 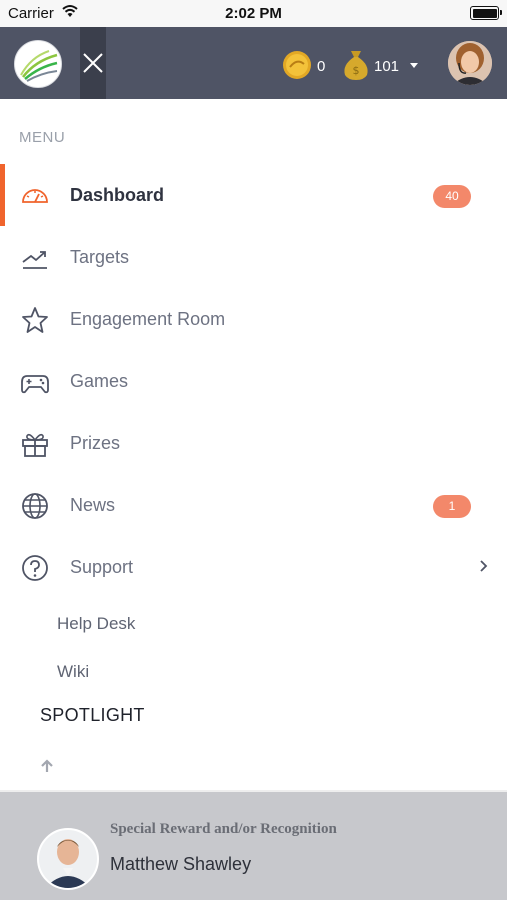 What do you see at coordinates (253, 257) in the screenshot?
I see `menu-item-targets: Targets` at bounding box center [253, 257].